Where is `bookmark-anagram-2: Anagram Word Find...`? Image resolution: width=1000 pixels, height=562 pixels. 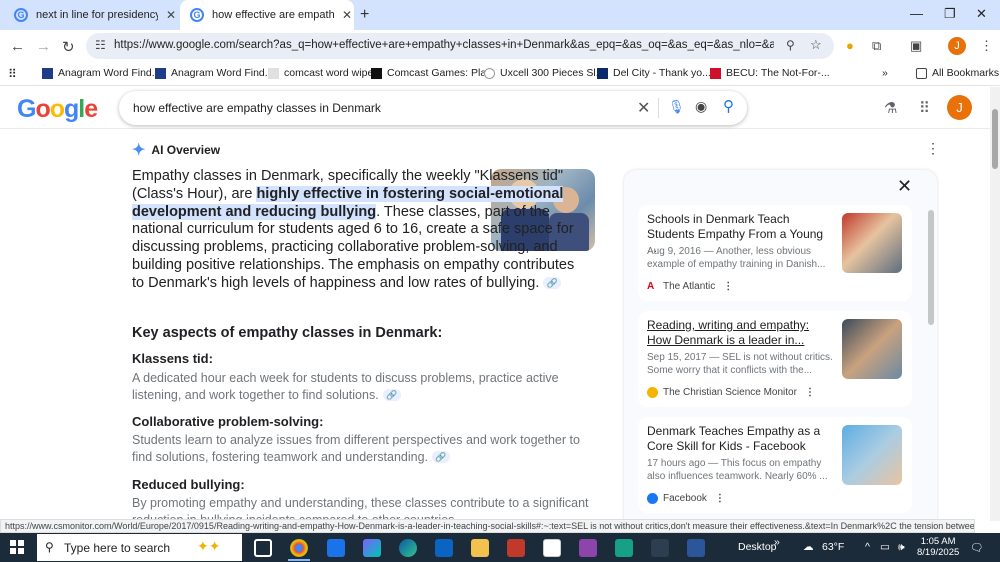 bookmark-anagram-2: Anagram Word Find... is located at coordinates (214, 73).